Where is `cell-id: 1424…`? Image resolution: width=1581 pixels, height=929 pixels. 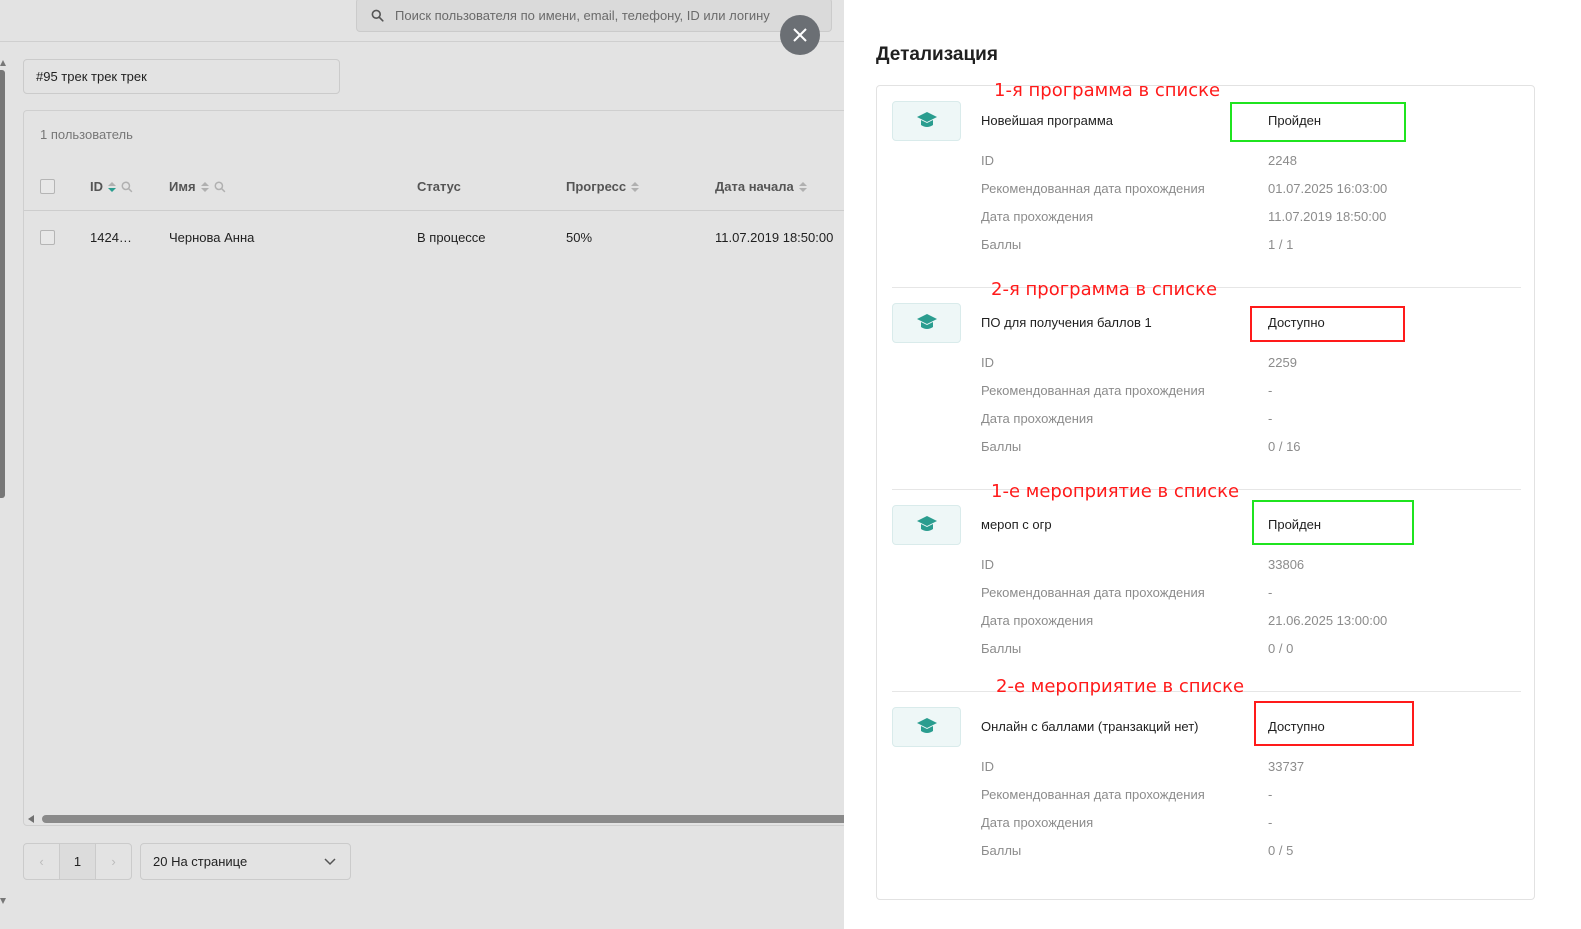 cell-id: 1424… is located at coordinates (111, 237).